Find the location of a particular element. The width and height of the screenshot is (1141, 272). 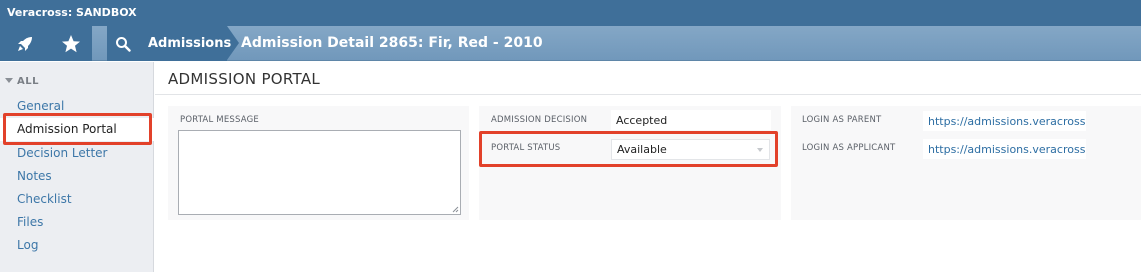

resize-grip-icon is located at coordinates (455, 209).